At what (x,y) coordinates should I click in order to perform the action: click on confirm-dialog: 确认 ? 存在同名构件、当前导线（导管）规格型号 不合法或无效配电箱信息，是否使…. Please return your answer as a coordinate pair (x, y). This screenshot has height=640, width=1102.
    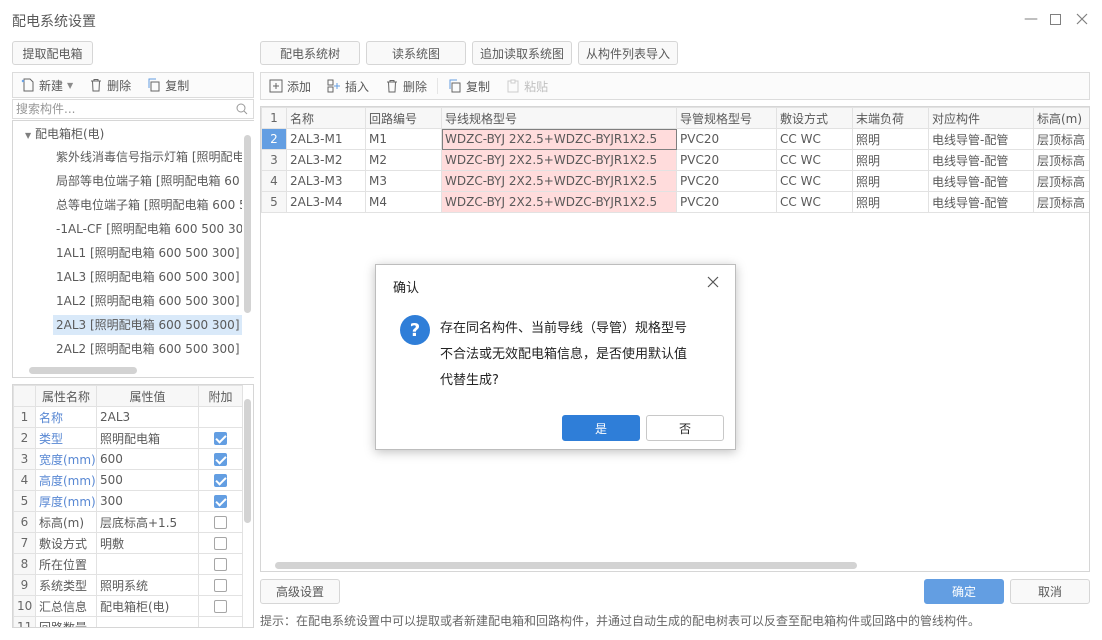
    Looking at the image, I should click on (555, 357).